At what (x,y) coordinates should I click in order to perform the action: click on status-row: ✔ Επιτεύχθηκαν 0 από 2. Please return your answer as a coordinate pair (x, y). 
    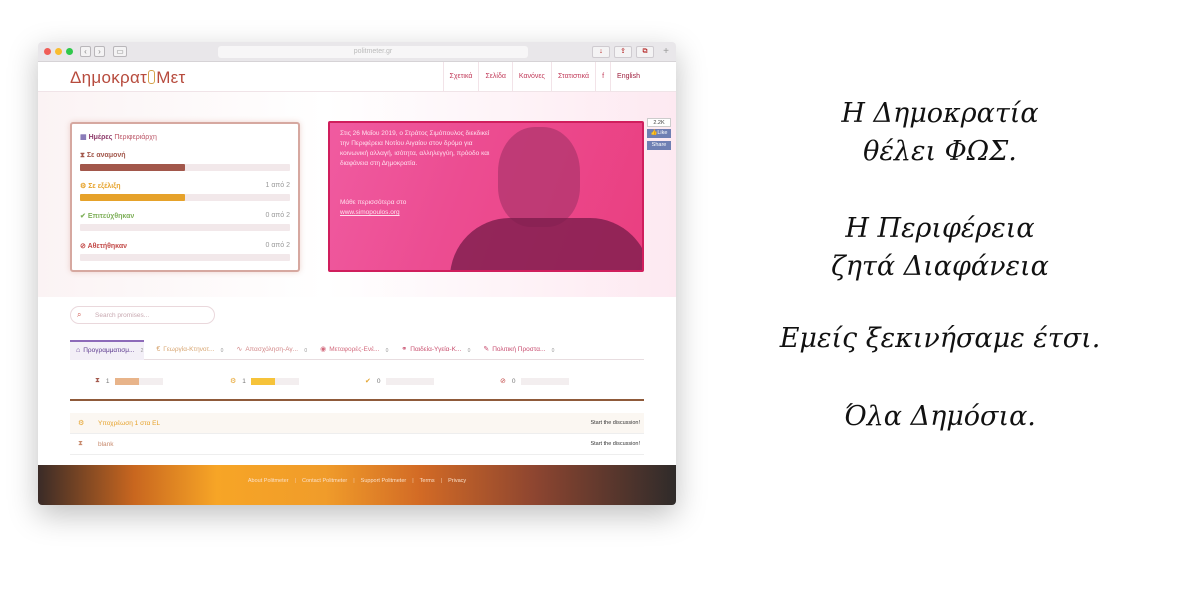
    Looking at the image, I should click on (185, 221).